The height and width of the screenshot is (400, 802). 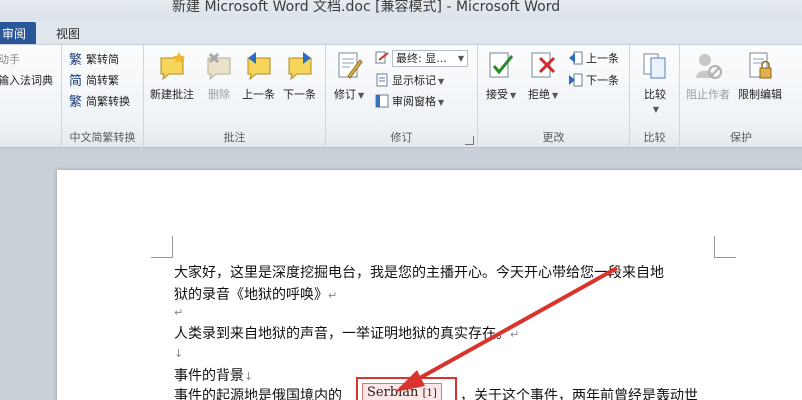 What do you see at coordinates (172, 94) in the screenshot?
I see `new-comment-label: 新建批注` at bounding box center [172, 94].